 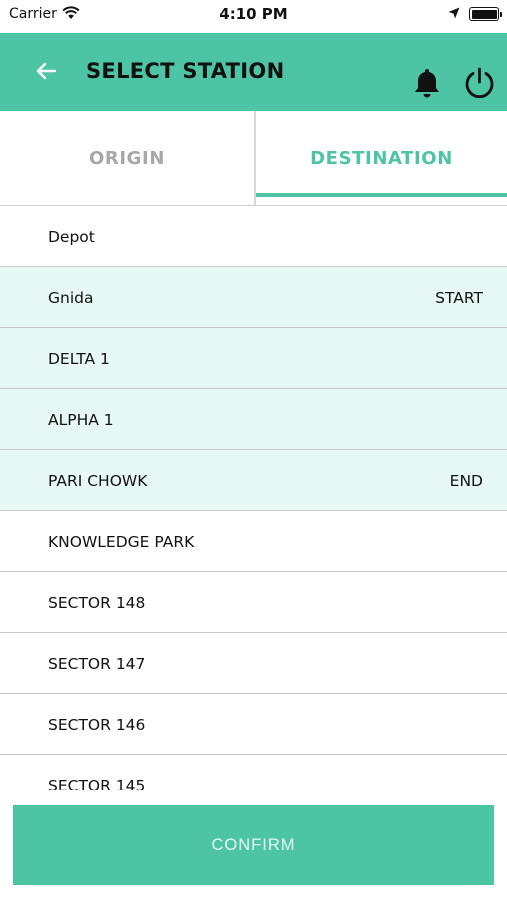 What do you see at coordinates (253, 358) in the screenshot?
I see `station-row-delta-1: DELTA 1` at bounding box center [253, 358].